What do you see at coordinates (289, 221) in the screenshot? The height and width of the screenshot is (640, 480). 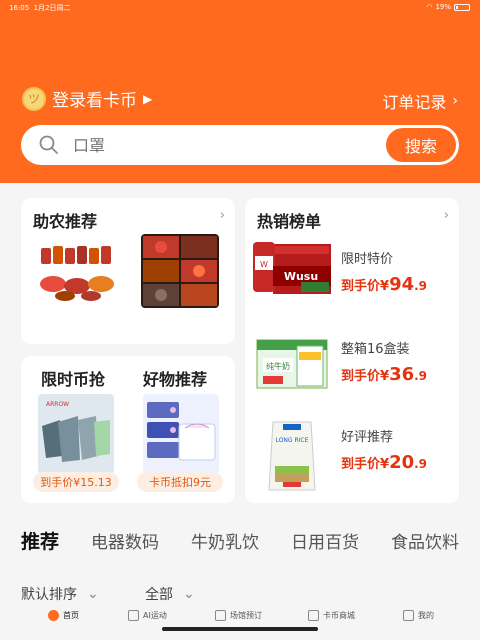 I see `hot-list-title: 热销榜单` at bounding box center [289, 221].